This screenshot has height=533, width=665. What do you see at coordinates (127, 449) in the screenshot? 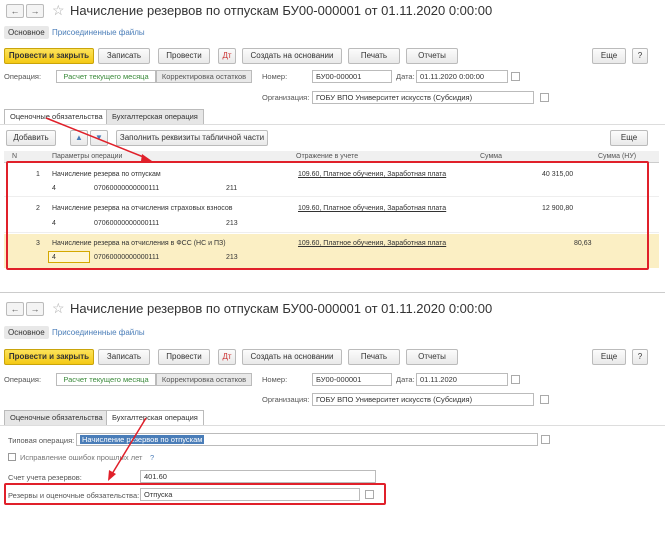
I see `annotation-arrow-bottom` at bounding box center [127, 449].